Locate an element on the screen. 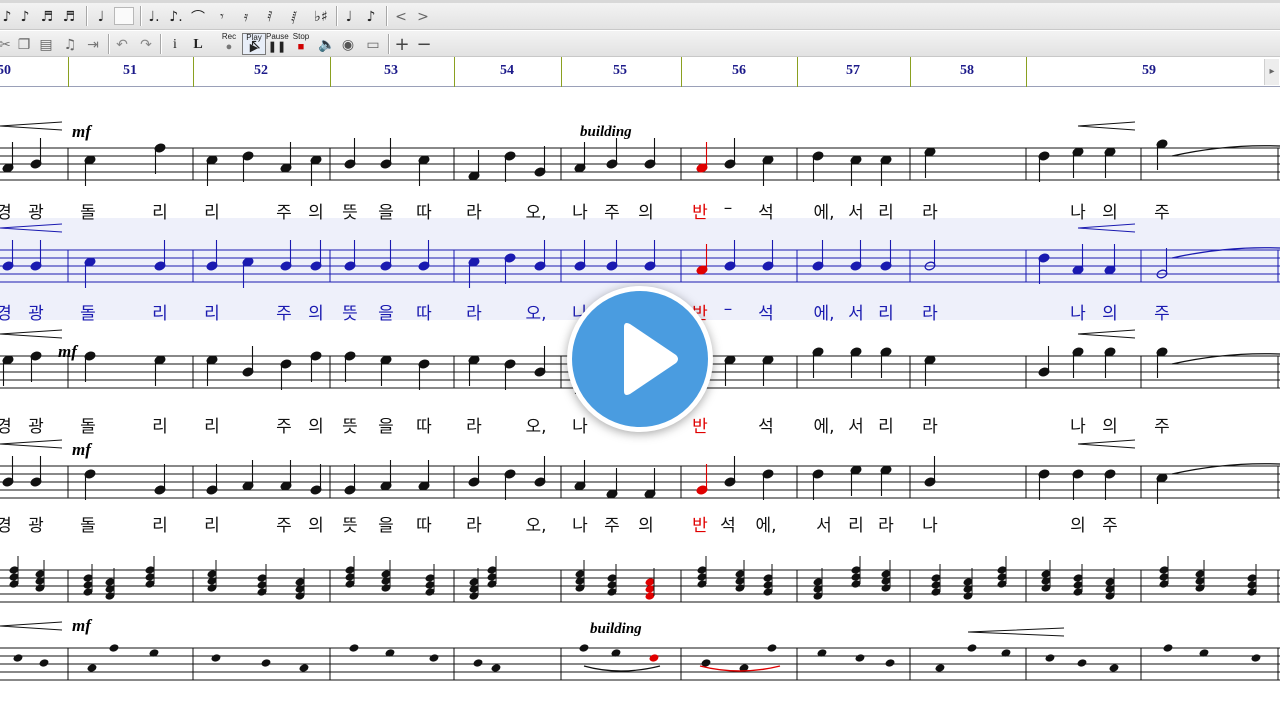  small-note-icon: ♩ is located at coordinates (349, 16).